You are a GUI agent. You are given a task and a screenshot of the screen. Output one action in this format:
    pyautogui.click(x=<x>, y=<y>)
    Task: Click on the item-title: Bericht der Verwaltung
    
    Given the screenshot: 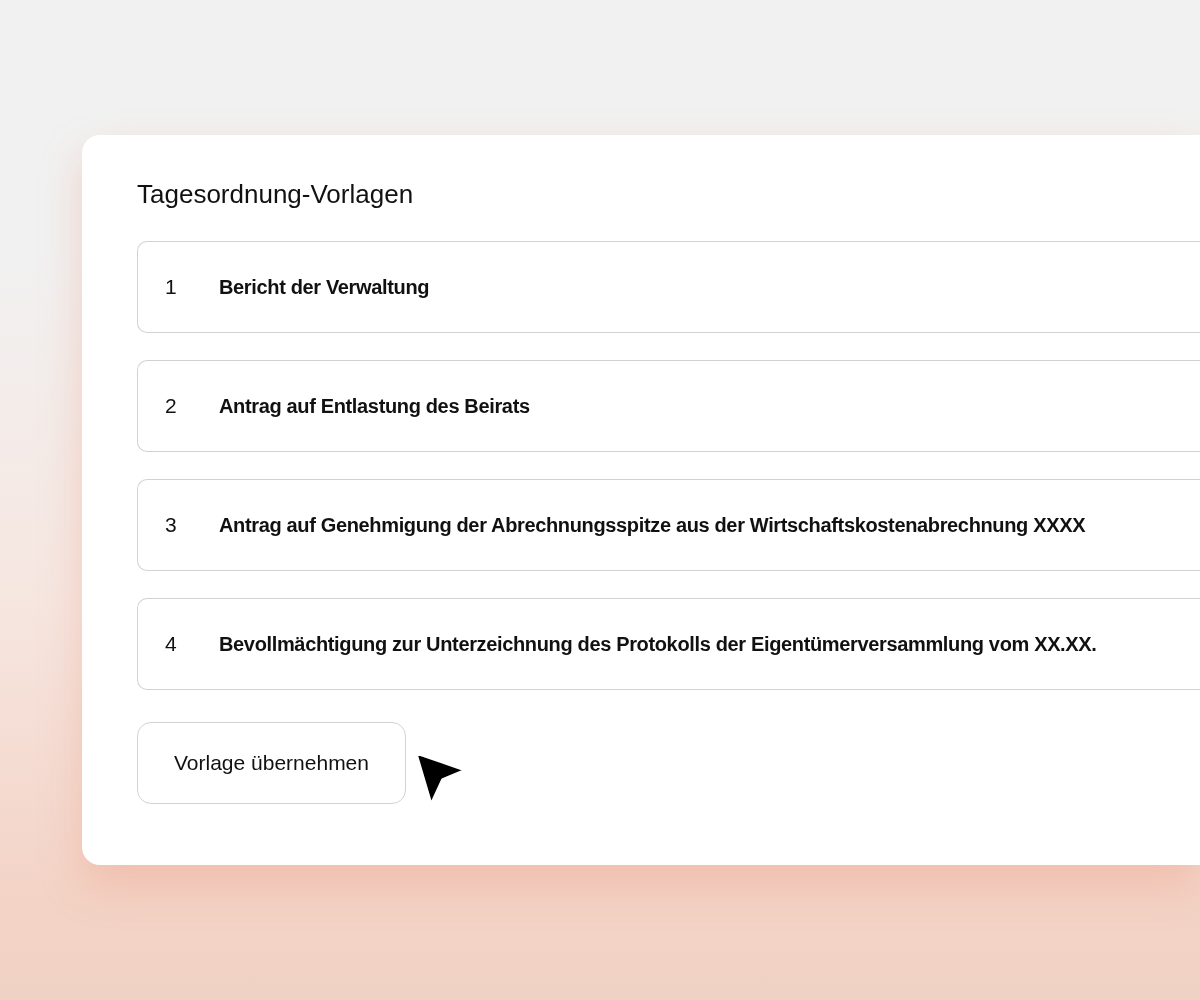 What is the action you would take?
    pyautogui.click(x=324, y=287)
    